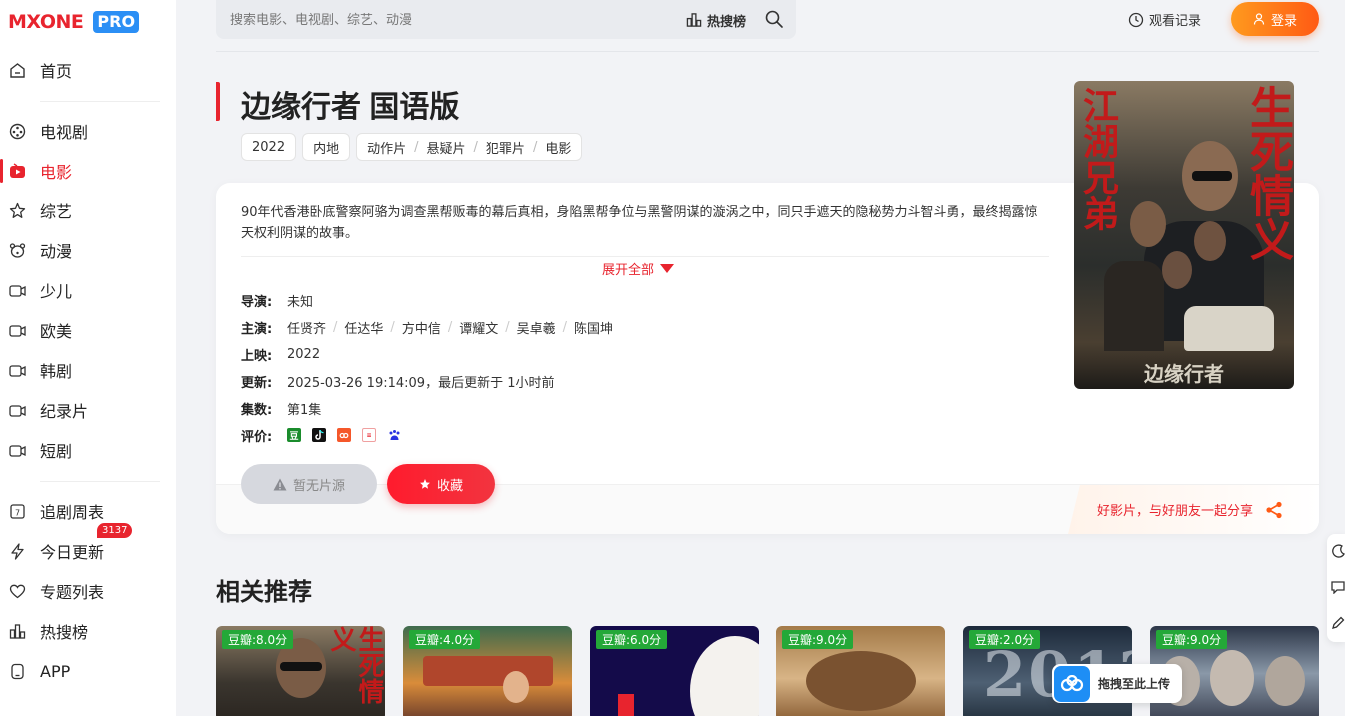 This screenshot has width=1345, height=716. Describe the element at coordinates (1174, 511) in the screenshot. I see `share-label: 好影片，与好朋友一起分享` at that location.